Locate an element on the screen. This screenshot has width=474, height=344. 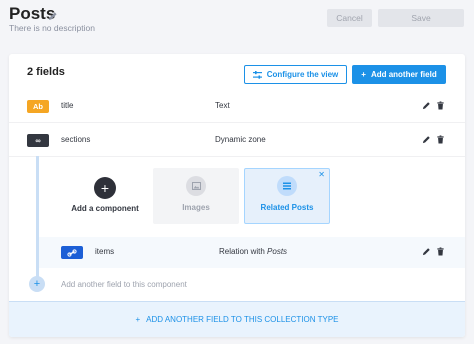
component-tab-related-posts: ✕ Related Posts is located at coordinates (287, 196).